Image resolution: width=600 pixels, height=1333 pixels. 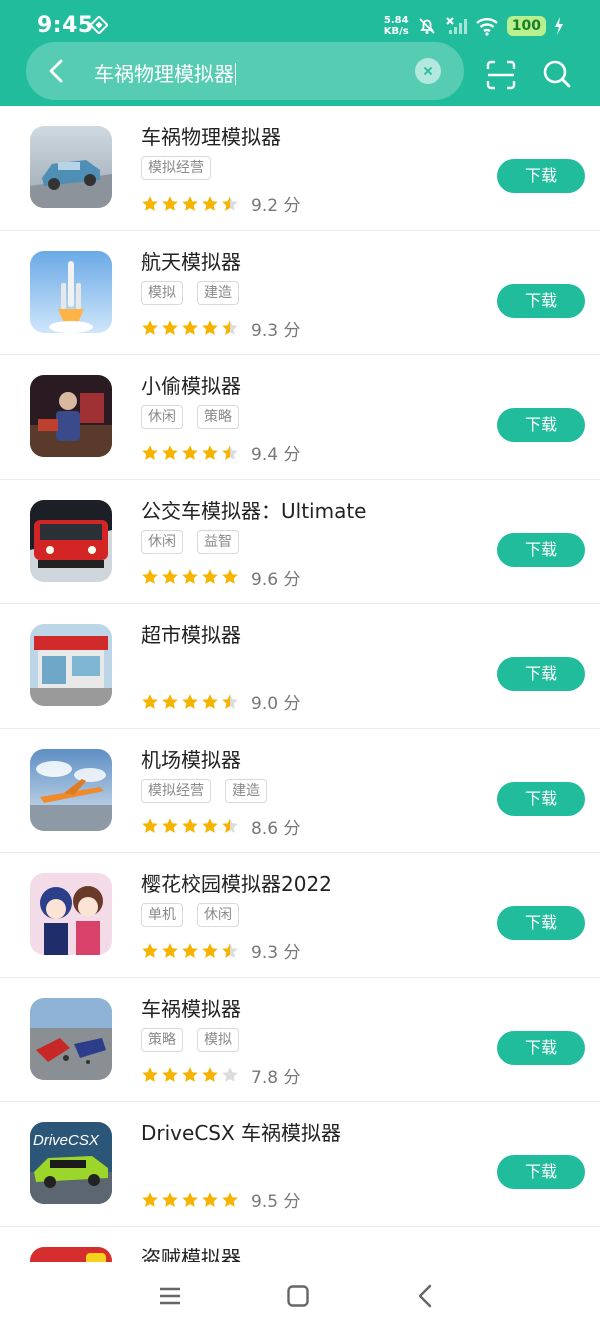 What do you see at coordinates (300, 1164) in the screenshot?
I see `app-list-item: DriveCSX DriveCSX 车祸模拟器 9.5 分 下载` at bounding box center [300, 1164].